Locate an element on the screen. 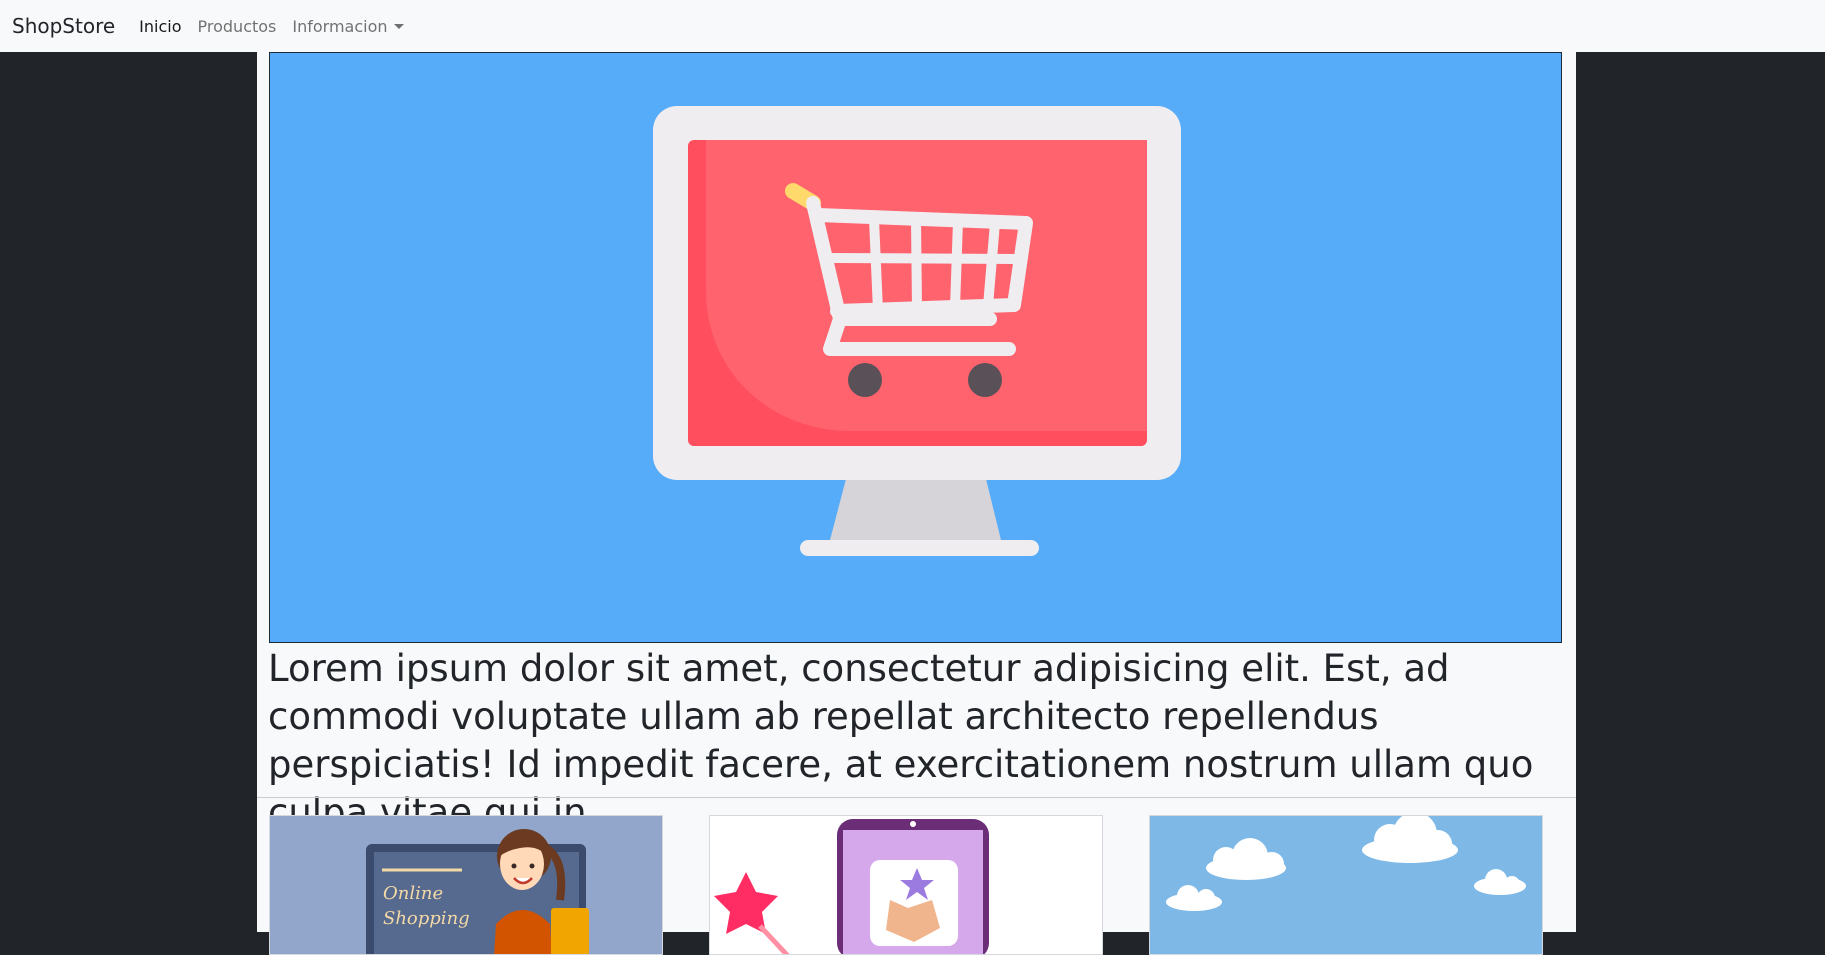 This screenshot has width=1825, height=955. clouds-illustration is located at coordinates (1346, 863).